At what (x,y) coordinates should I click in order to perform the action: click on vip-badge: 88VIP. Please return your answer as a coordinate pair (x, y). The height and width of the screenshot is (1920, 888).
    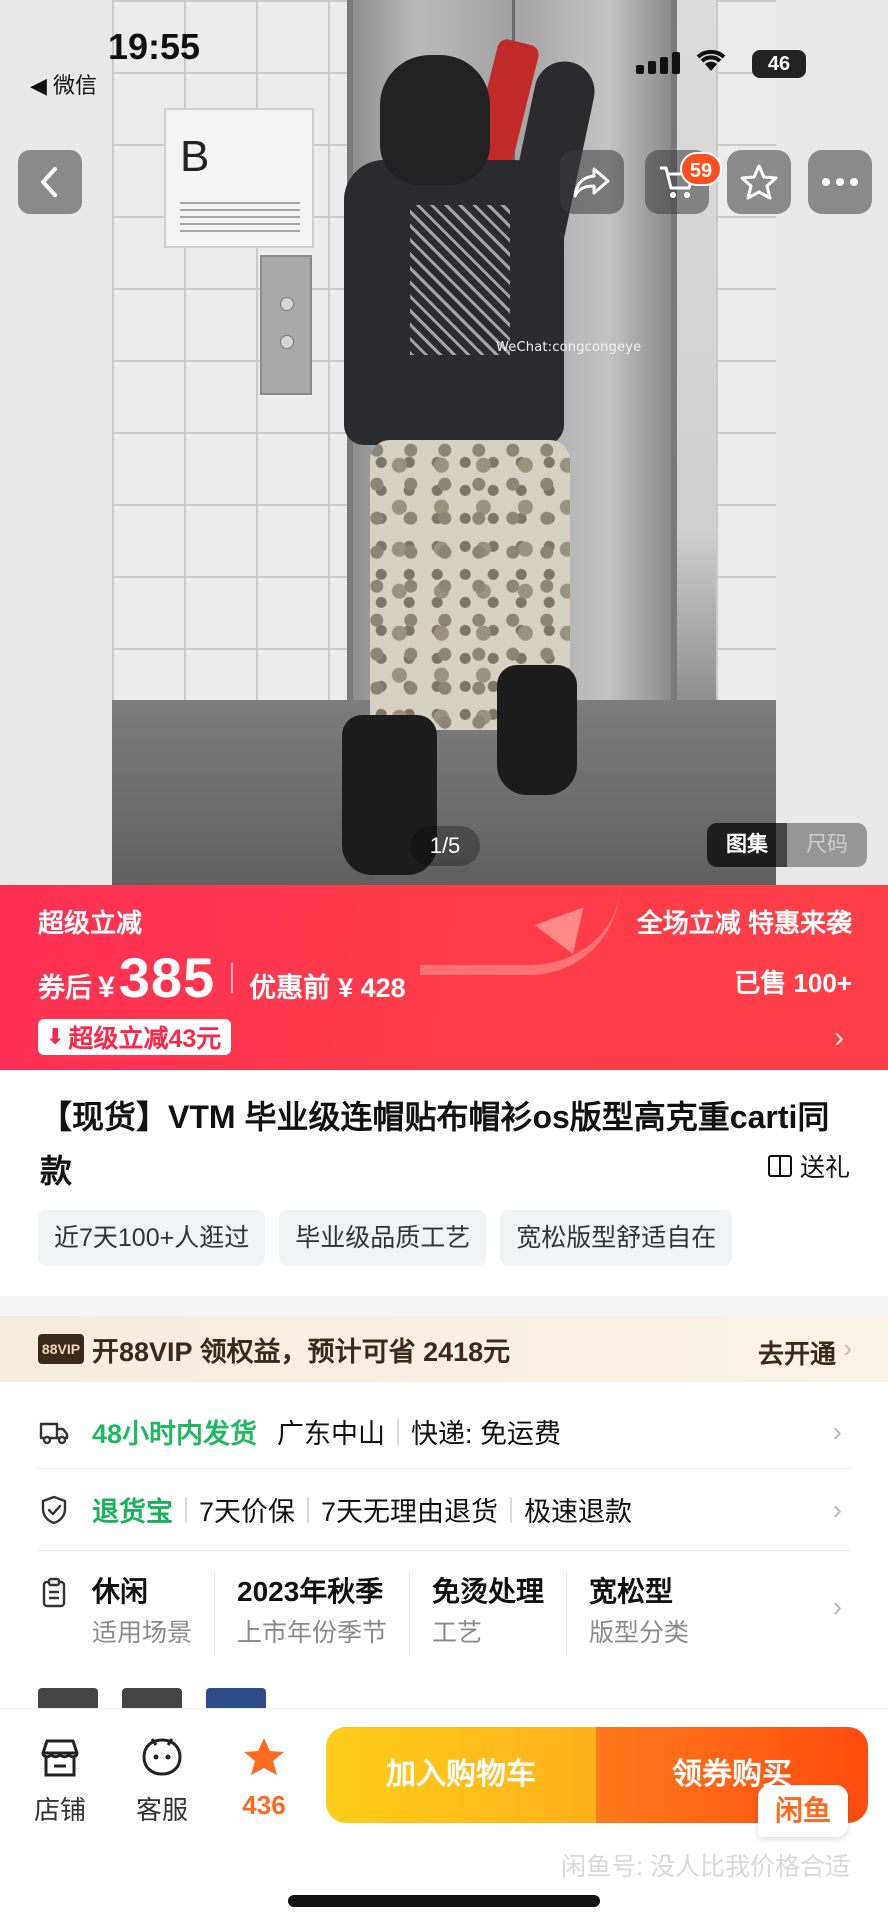
    Looking at the image, I should click on (61, 1349).